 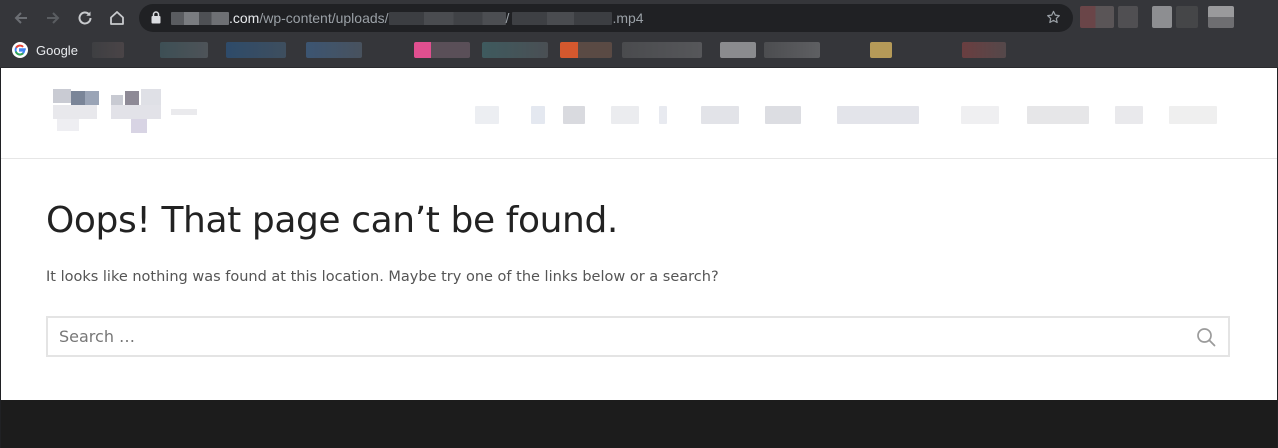 What do you see at coordinates (562, 18) in the screenshot?
I see `redacted-filename` at bounding box center [562, 18].